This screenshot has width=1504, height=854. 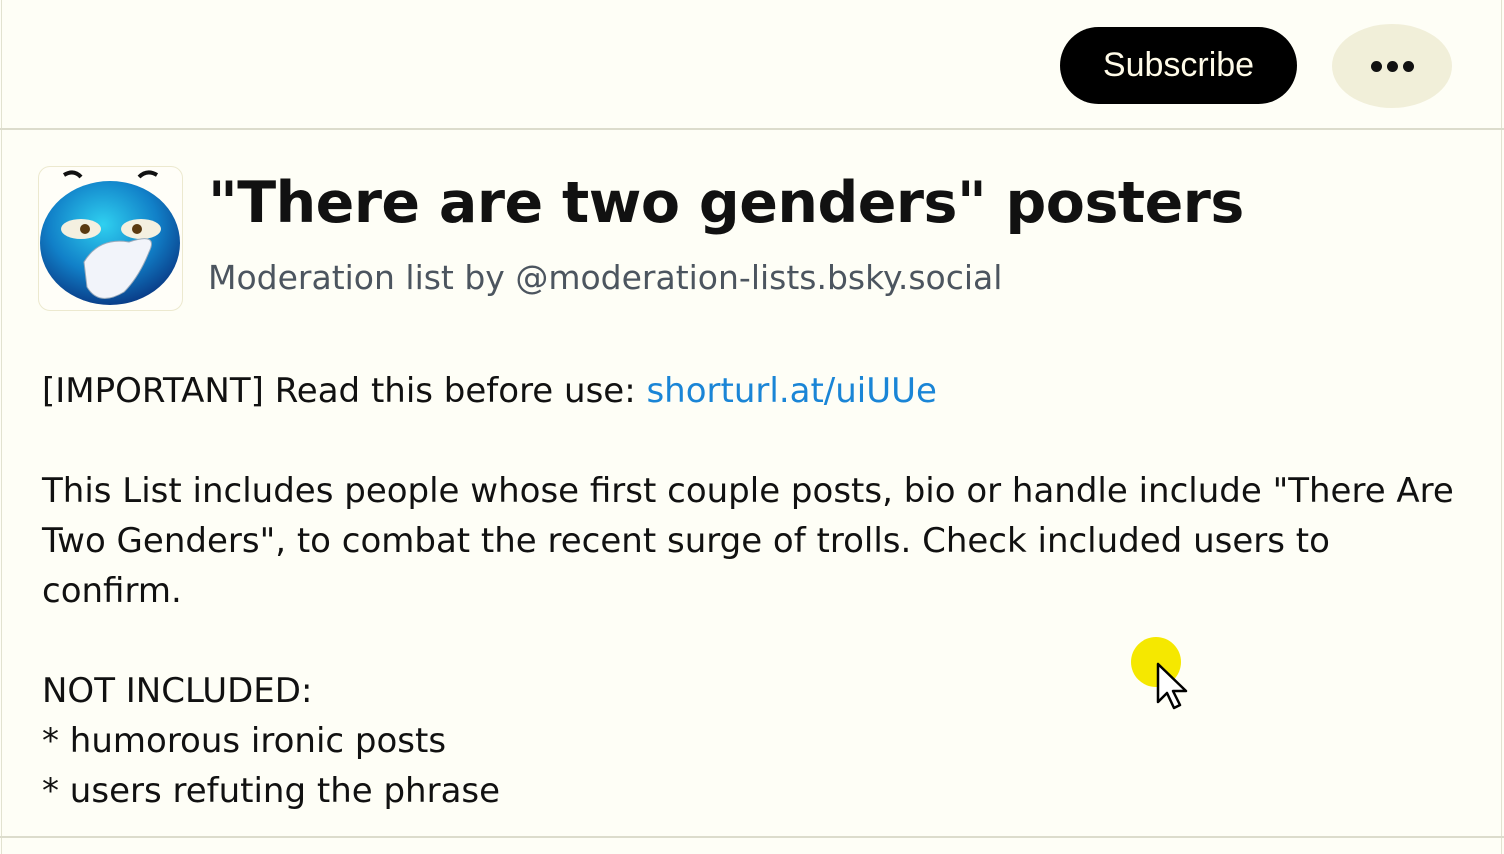 I want to click on shorturl-link: shorturl.at/uiUUe, so click(x=791, y=391).